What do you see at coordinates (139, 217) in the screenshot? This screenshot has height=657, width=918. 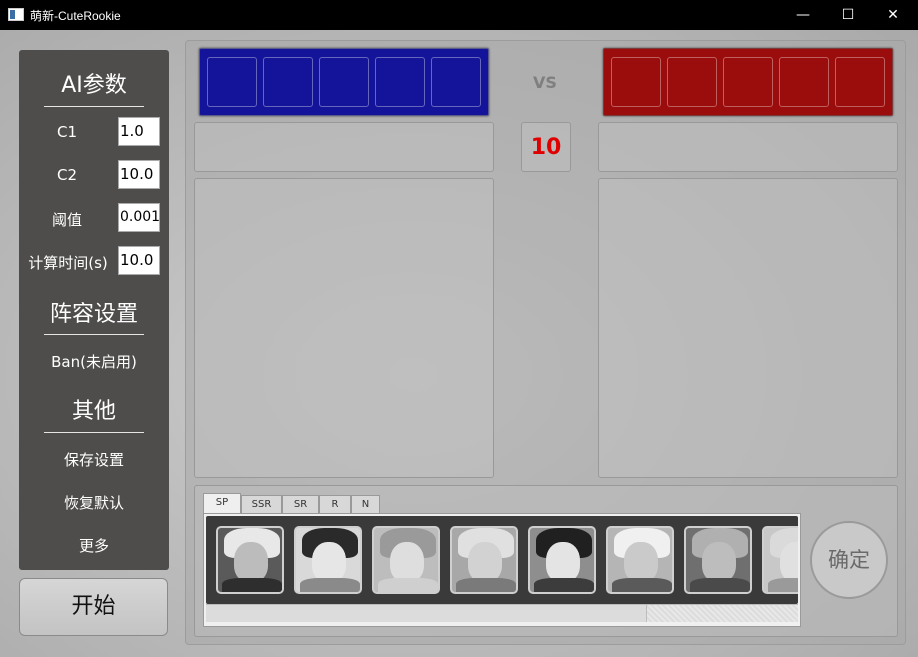 I see `threshold-input: 0.001` at bounding box center [139, 217].